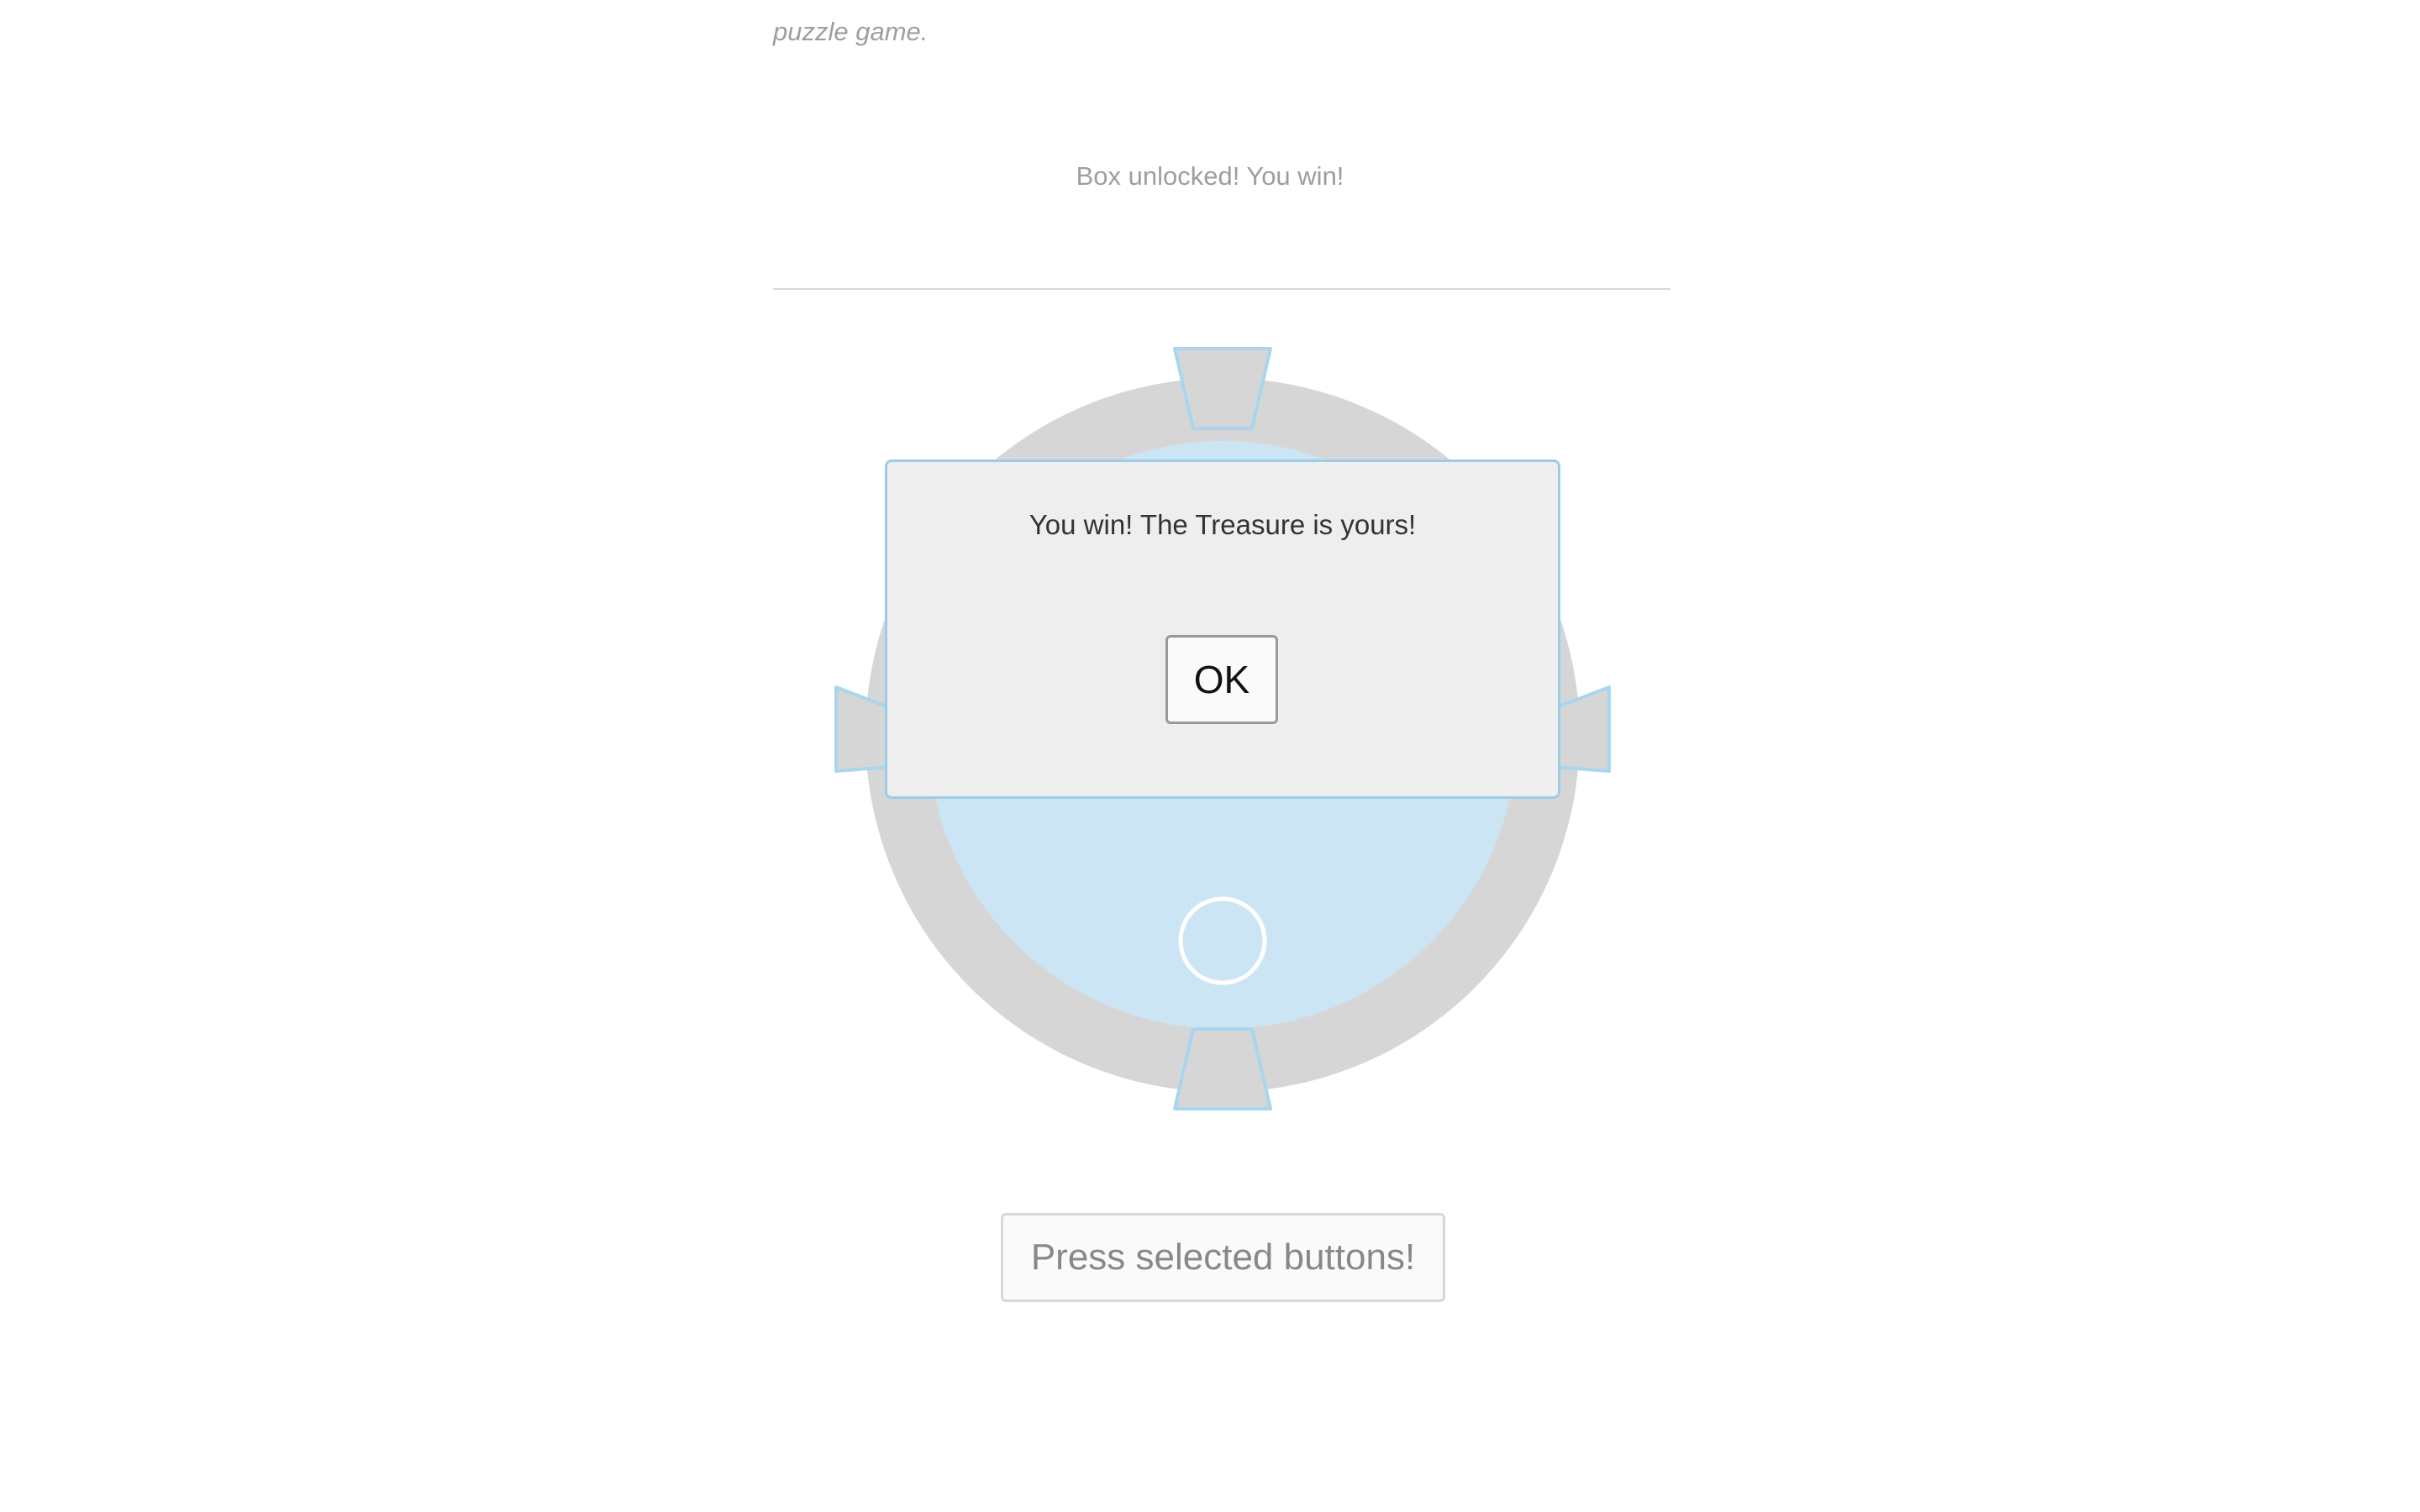 This screenshot has height=1512, width=2420. Describe the element at coordinates (1223, 524) in the screenshot. I see `dialog-message: You win! The Treasure is yours!` at that location.